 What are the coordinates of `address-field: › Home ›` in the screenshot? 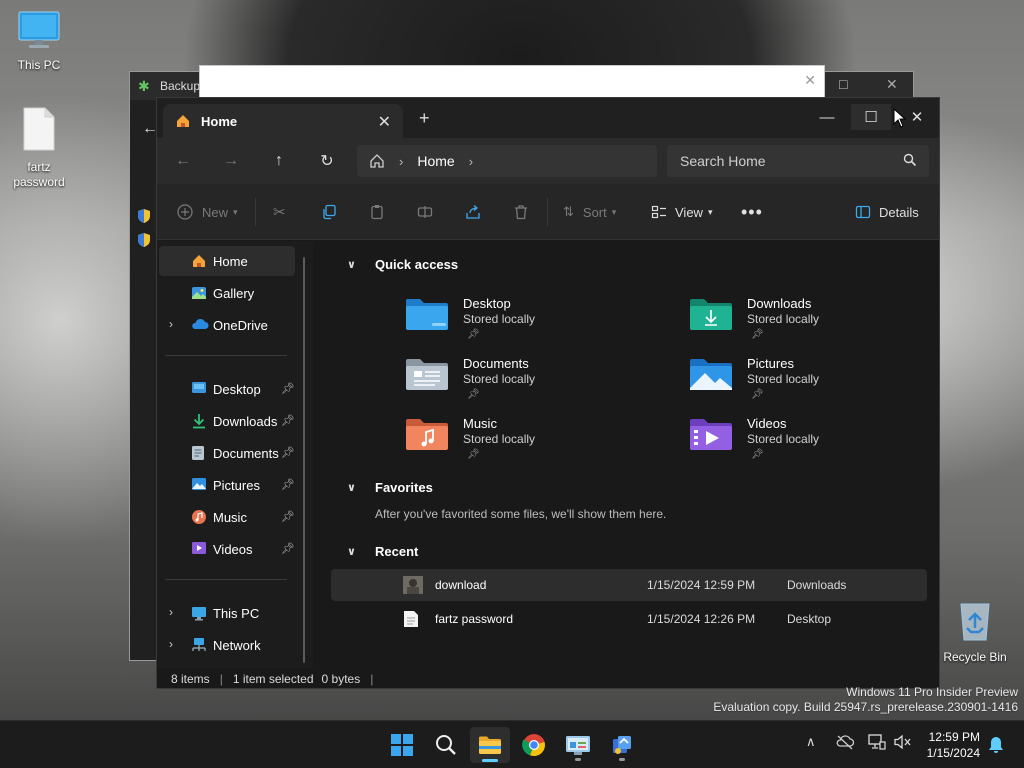 It's located at (507, 161).